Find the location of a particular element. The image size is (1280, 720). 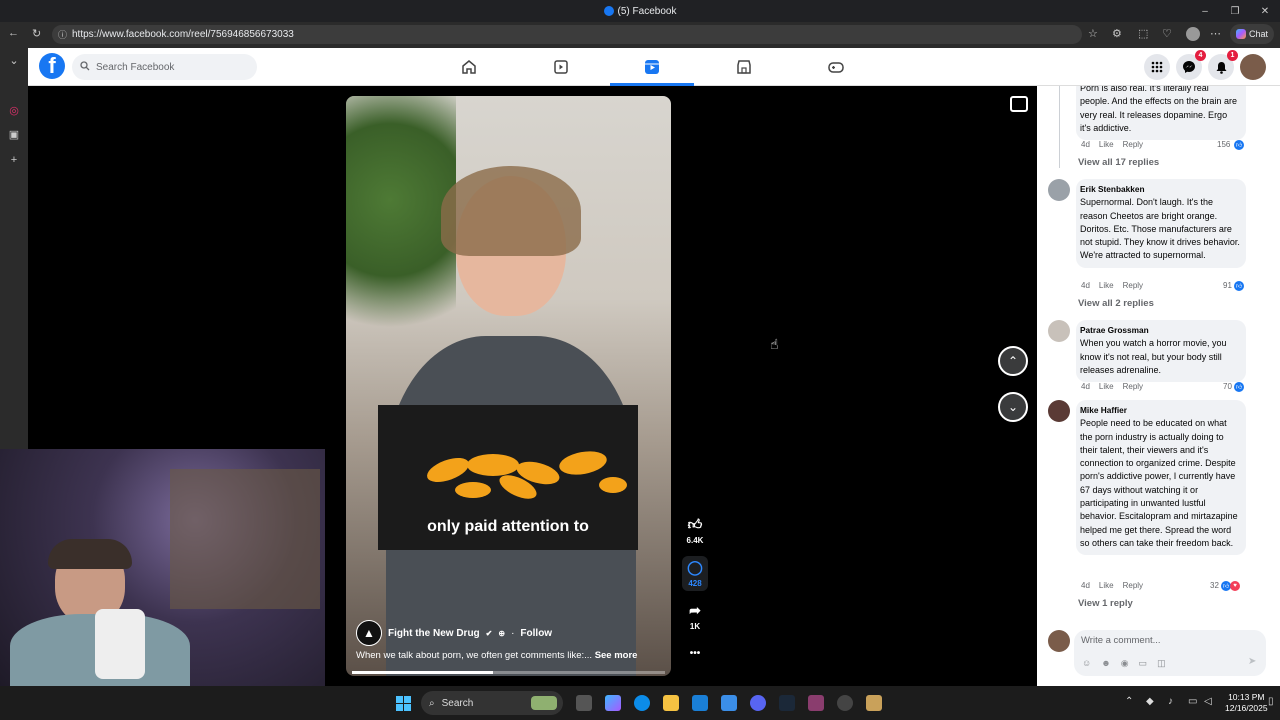

gif-icon: ▭ is located at coordinates (1143, 663).